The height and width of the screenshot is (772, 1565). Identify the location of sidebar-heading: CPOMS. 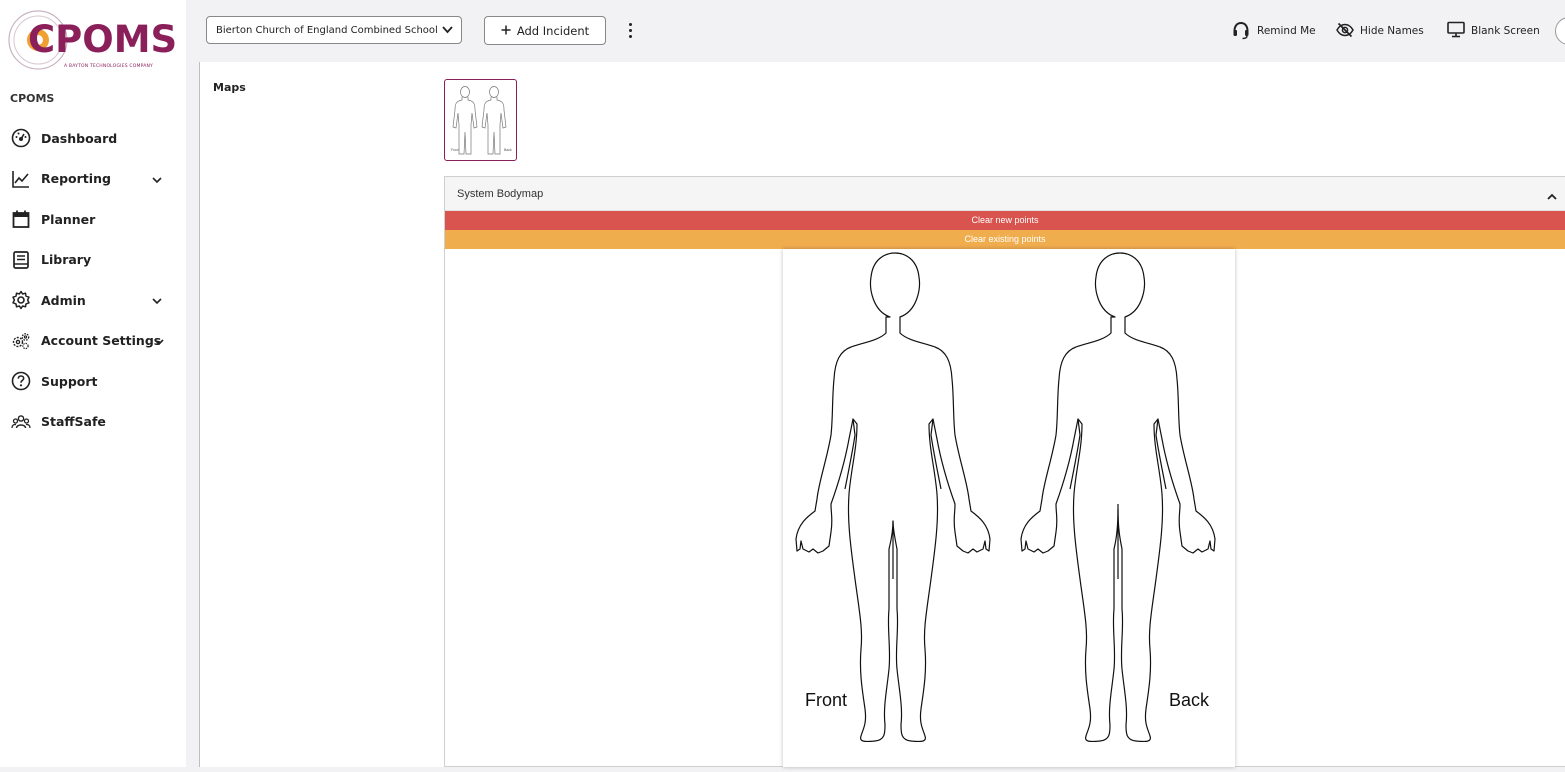
(32, 98).